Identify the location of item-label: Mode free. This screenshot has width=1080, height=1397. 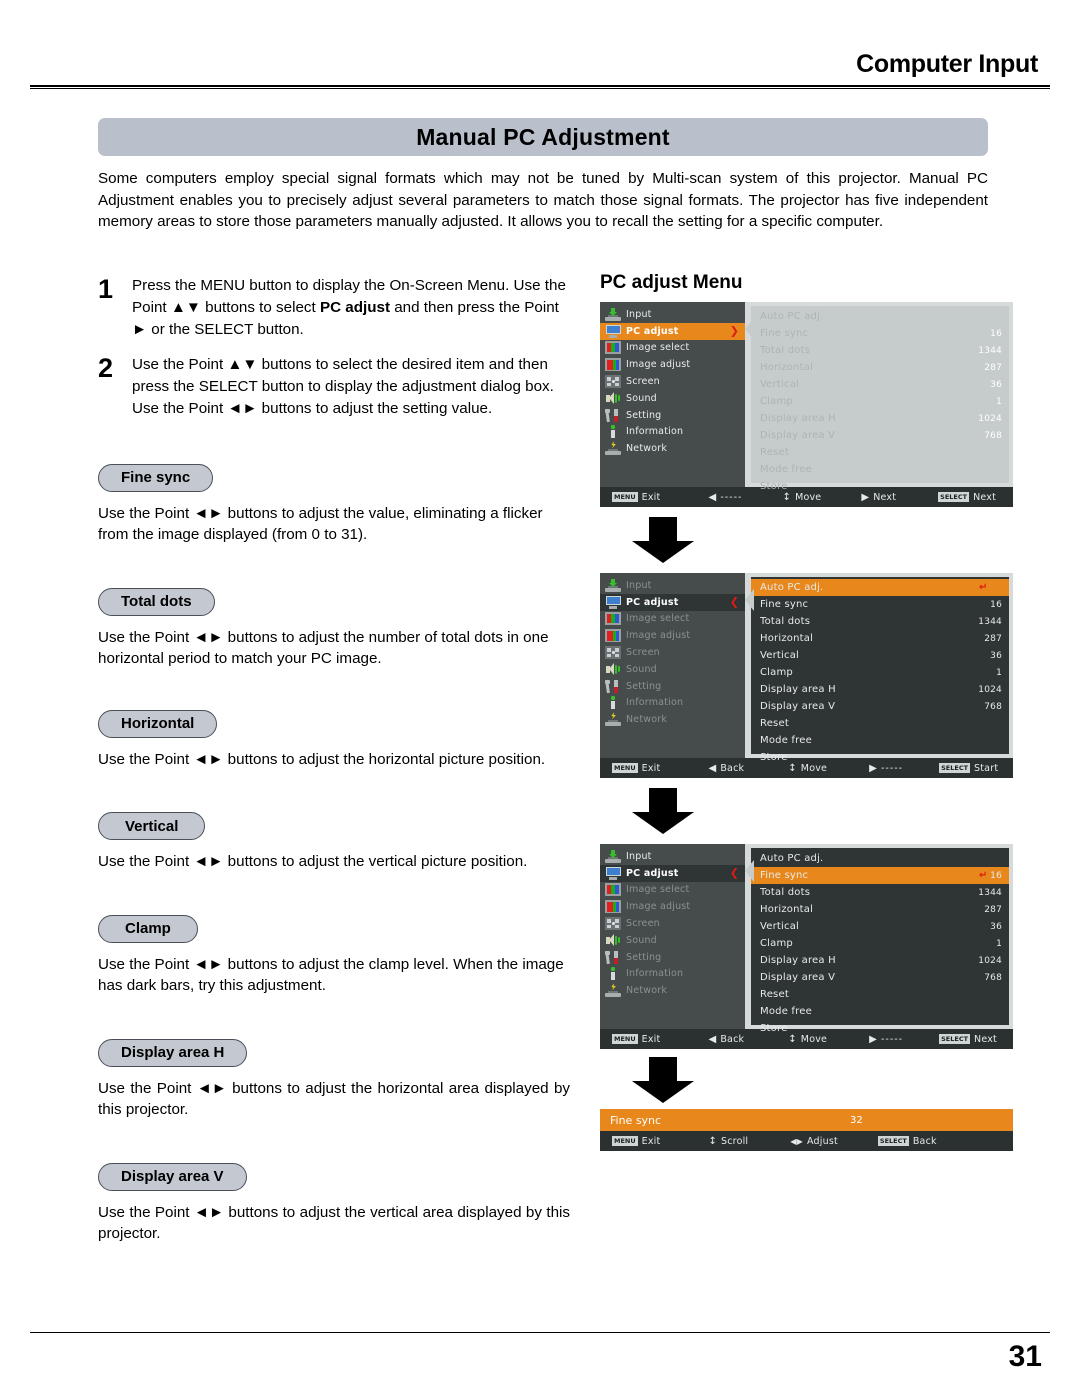
(786, 740).